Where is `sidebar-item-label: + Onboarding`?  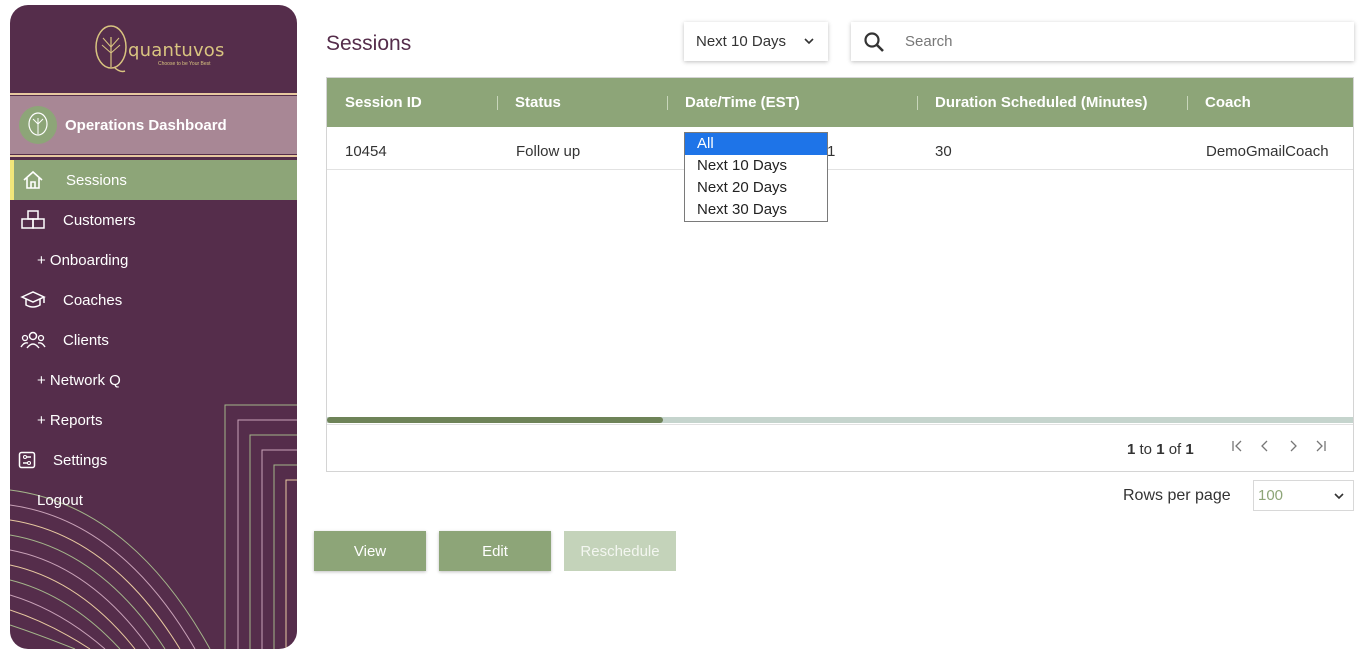
sidebar-item-label: + Onboarding is located at coordinates (83, 260).